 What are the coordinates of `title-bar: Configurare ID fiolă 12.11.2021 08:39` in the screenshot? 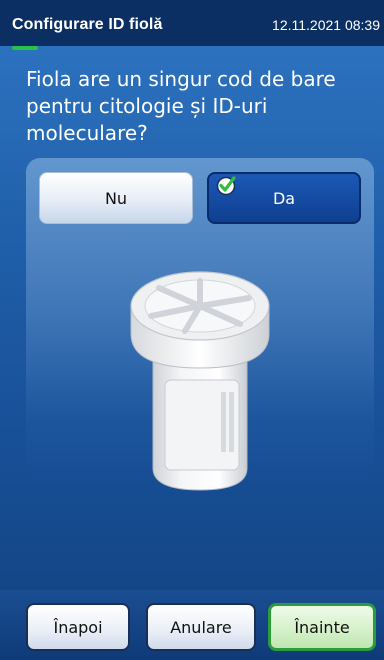 It's located at (192, 23).